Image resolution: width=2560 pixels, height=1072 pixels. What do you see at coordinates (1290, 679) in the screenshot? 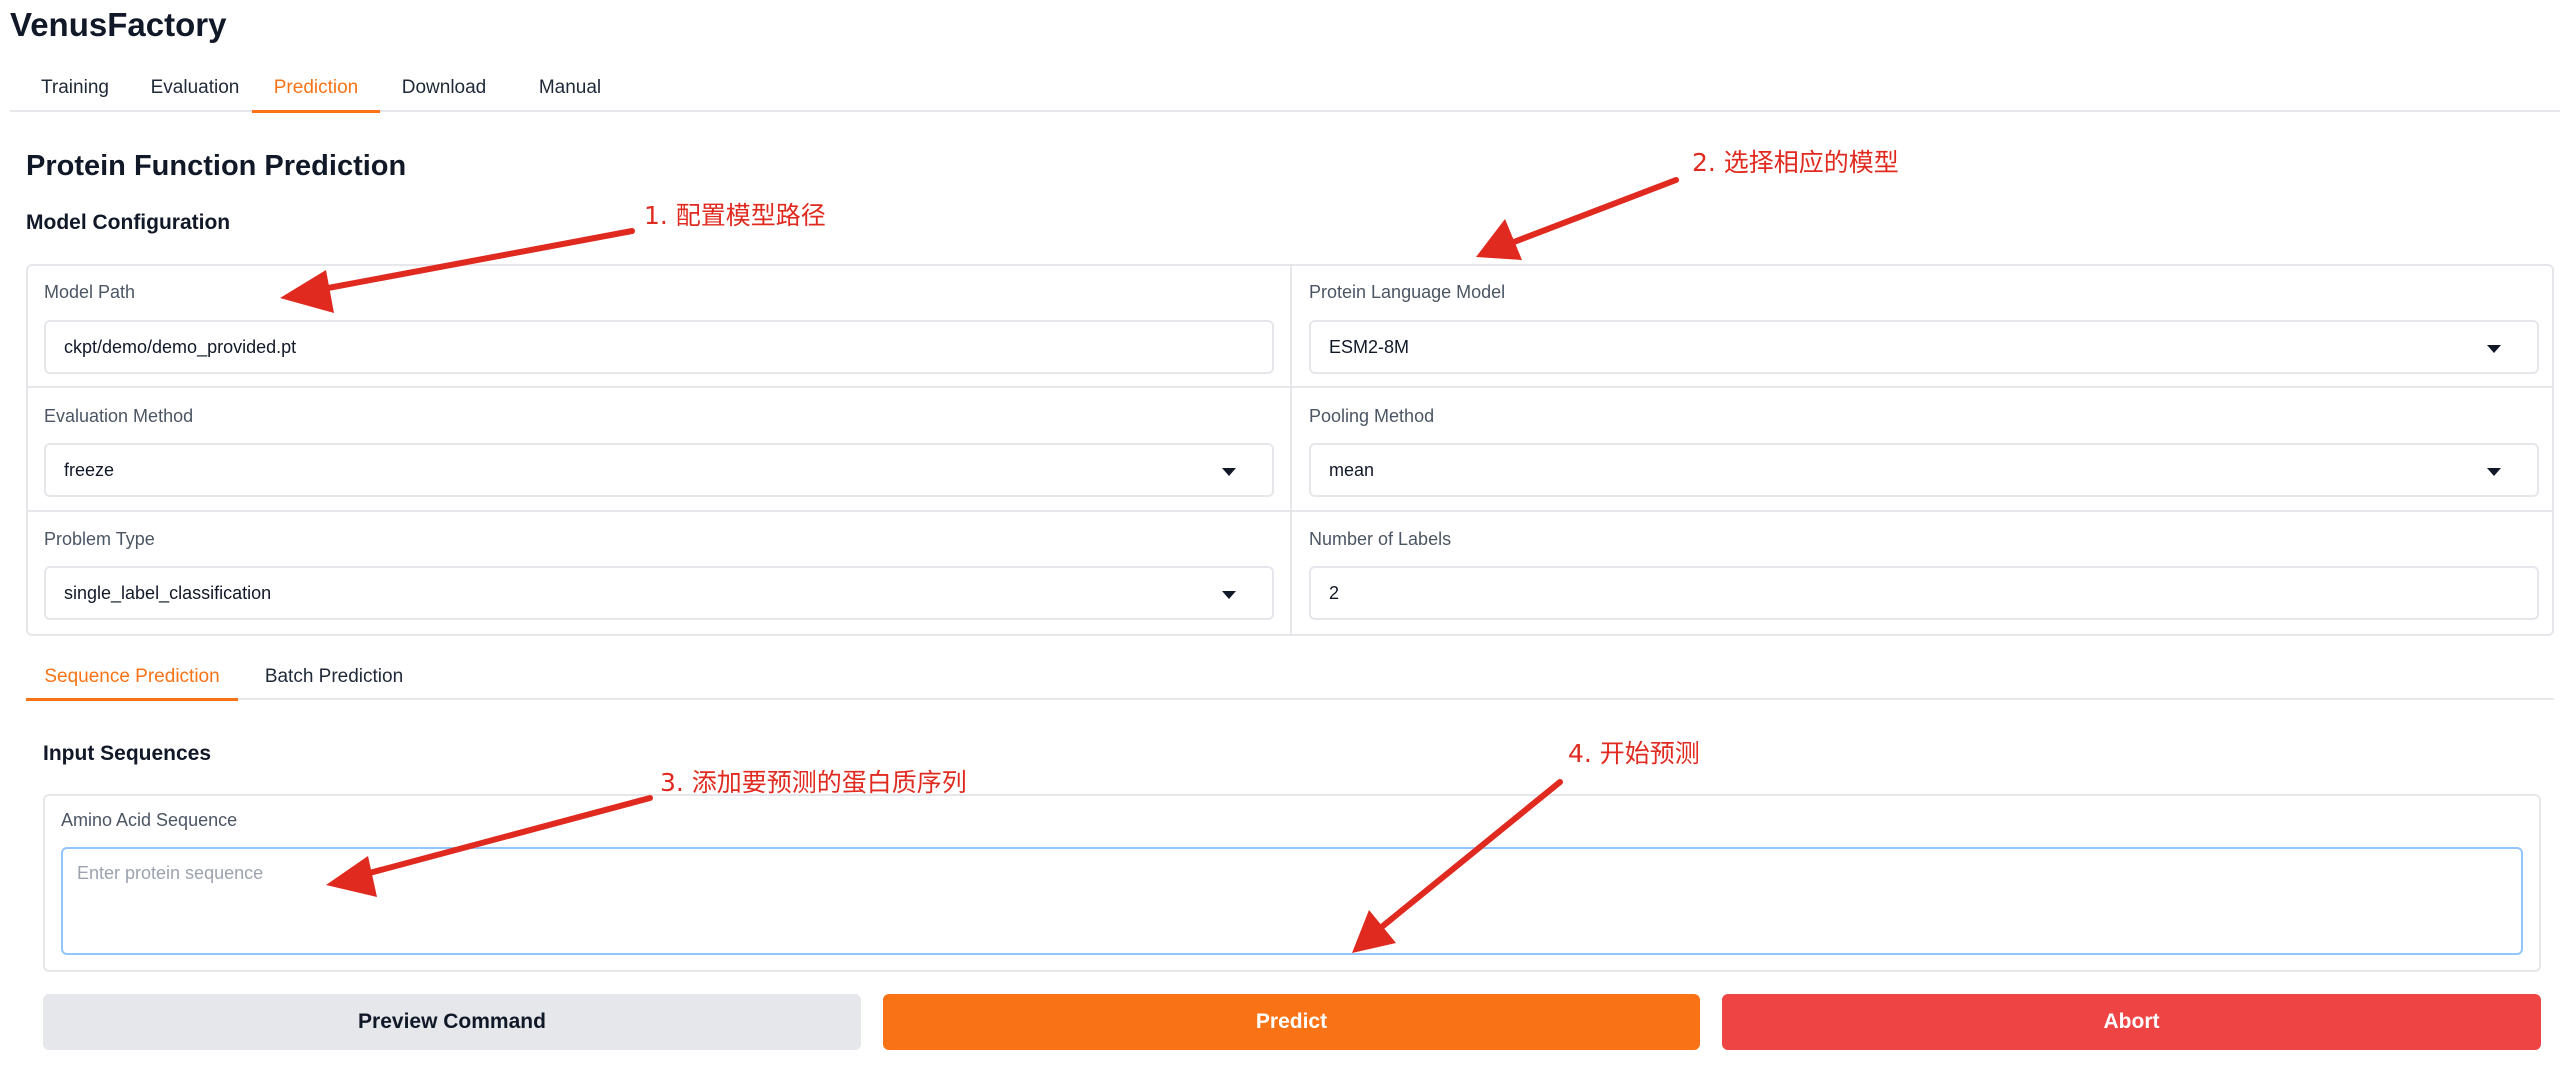
I see `prediction-mode-tabs: Sequence Prediction Batch Prediction` at bounding box center [1290, 679].